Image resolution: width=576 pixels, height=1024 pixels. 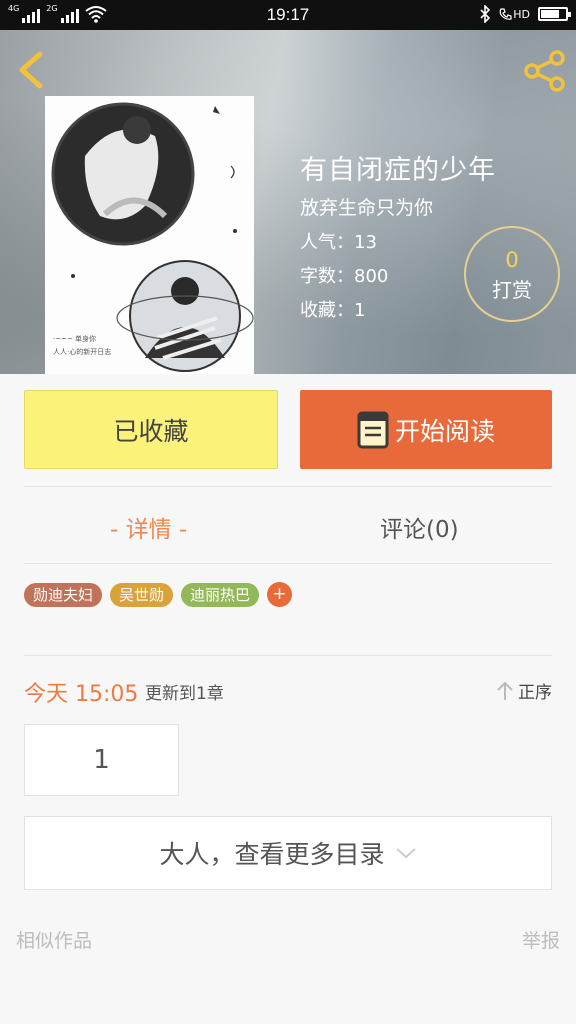 I want to click on status-right: HD, so click(x=525, y=14).